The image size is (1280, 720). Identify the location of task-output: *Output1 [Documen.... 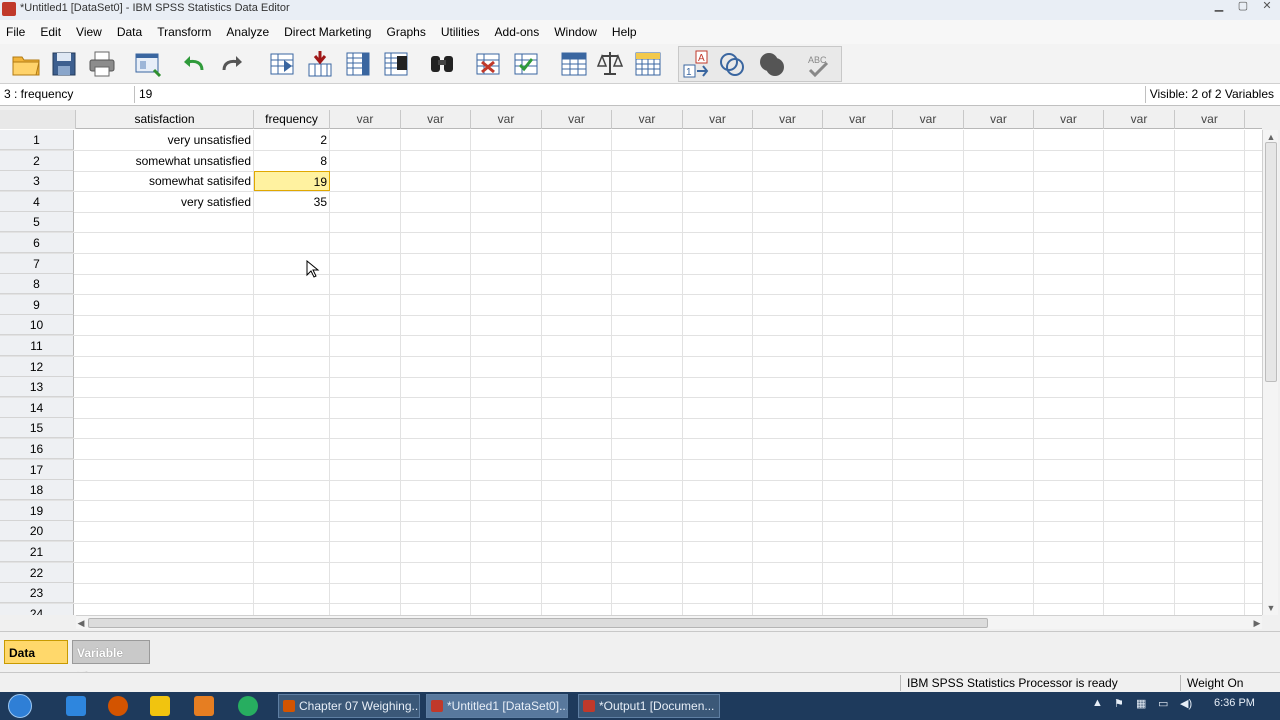
(649, 706).